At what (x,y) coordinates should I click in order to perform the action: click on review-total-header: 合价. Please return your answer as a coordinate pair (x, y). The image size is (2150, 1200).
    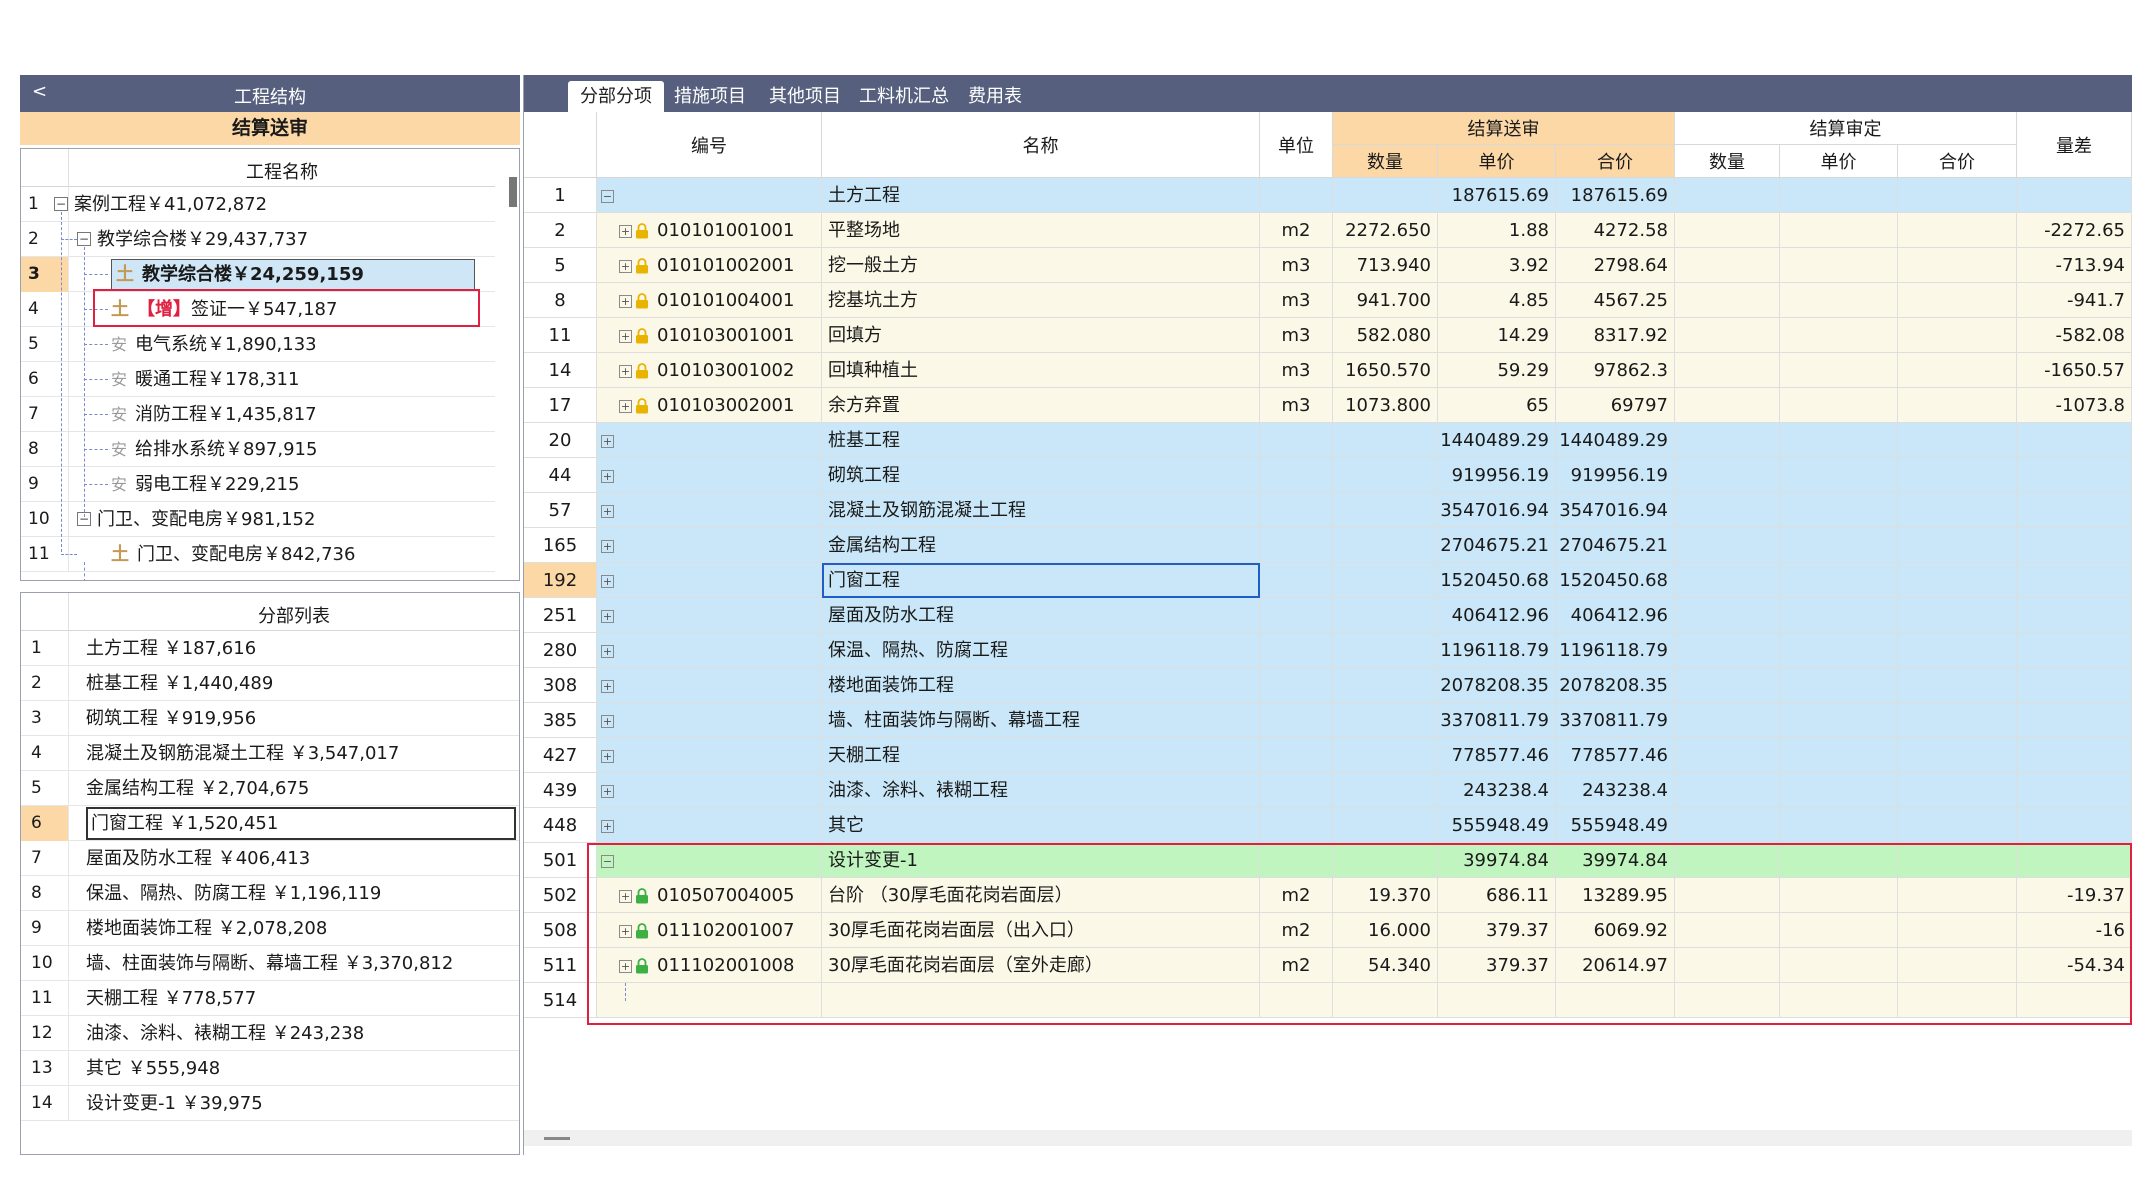
    Looking at the image, I should click on (1957, 161).